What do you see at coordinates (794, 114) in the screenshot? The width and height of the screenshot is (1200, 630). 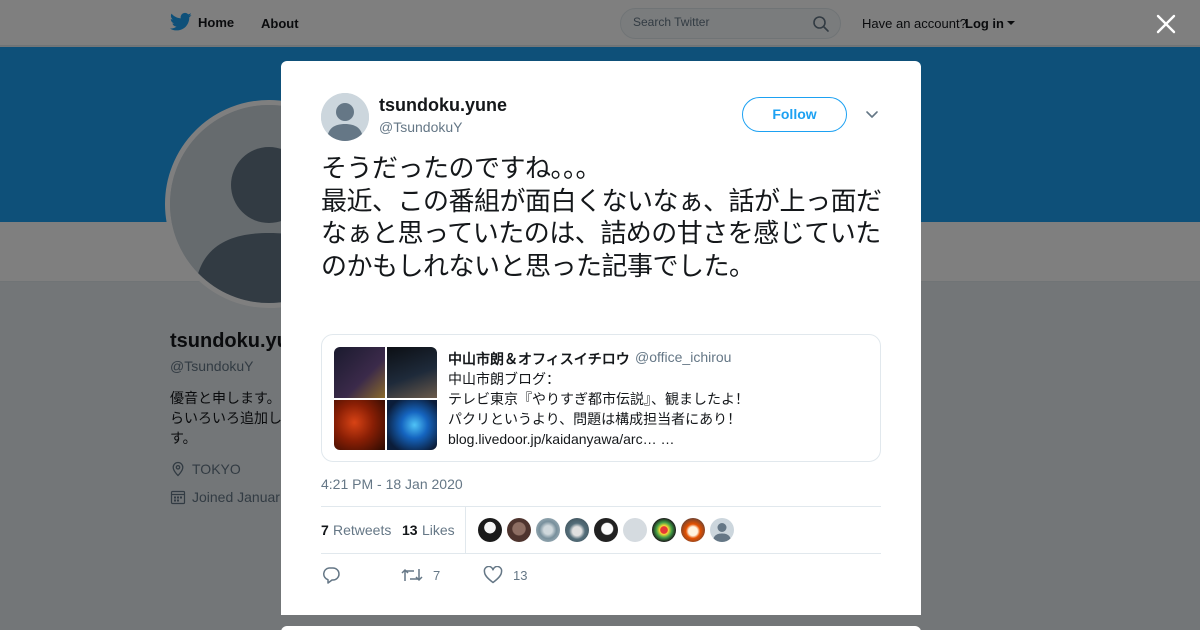 I see `follow-button: Follow` at bounding box center [794, 114].